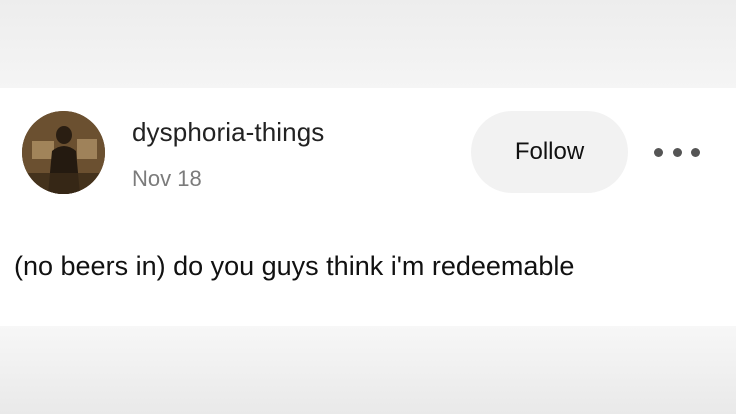  Describe the element at coordinates (549, 152) in the screenshot. I see `follow-button: Follow` at that location.